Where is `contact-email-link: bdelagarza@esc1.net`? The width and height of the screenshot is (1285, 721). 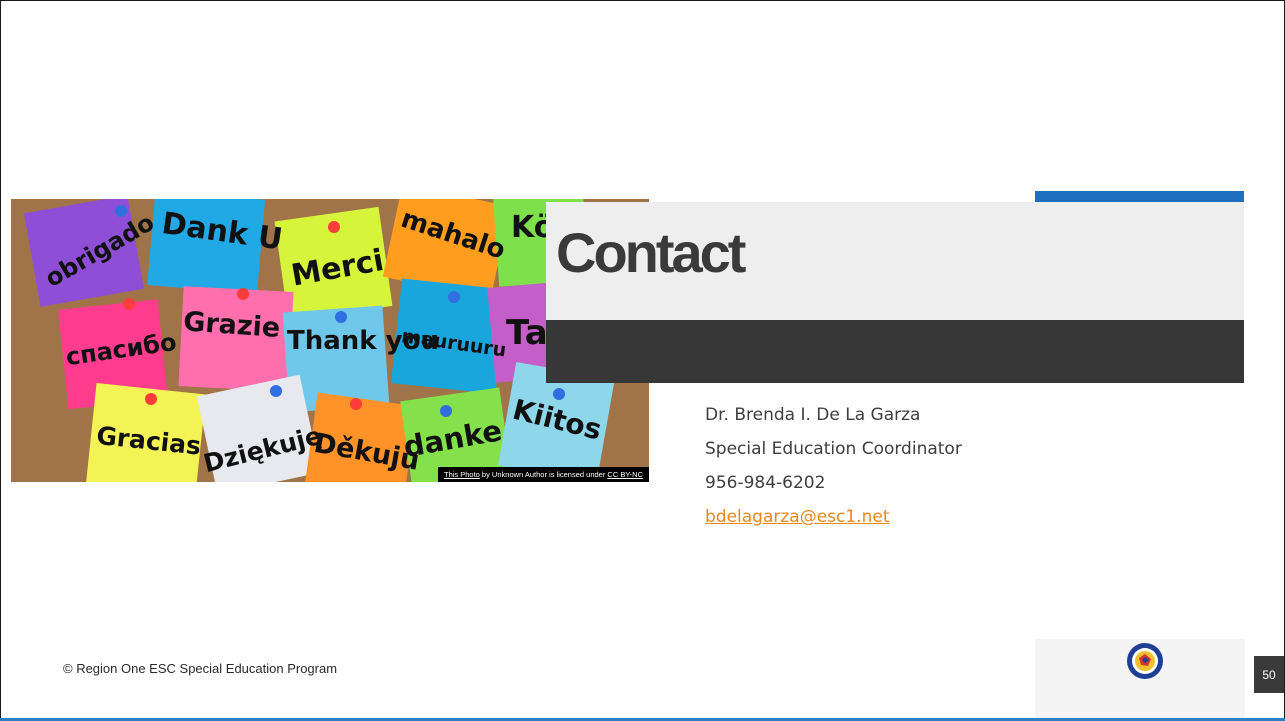 contact-email-link: bdelagarza@esc1.net is located at coordinates (797, 517).